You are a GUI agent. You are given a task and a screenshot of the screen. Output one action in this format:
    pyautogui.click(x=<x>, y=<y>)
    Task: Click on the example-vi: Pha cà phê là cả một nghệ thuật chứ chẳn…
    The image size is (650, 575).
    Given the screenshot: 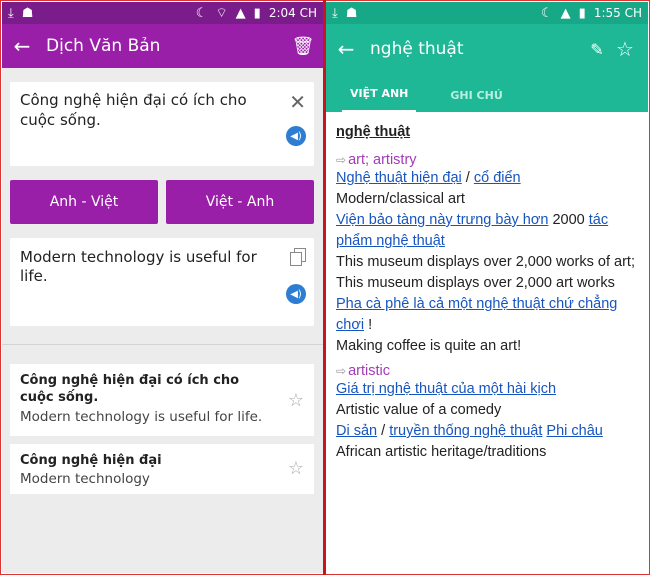 What is the action you would take?
    pyautogui.click(x=477, y=314)
    